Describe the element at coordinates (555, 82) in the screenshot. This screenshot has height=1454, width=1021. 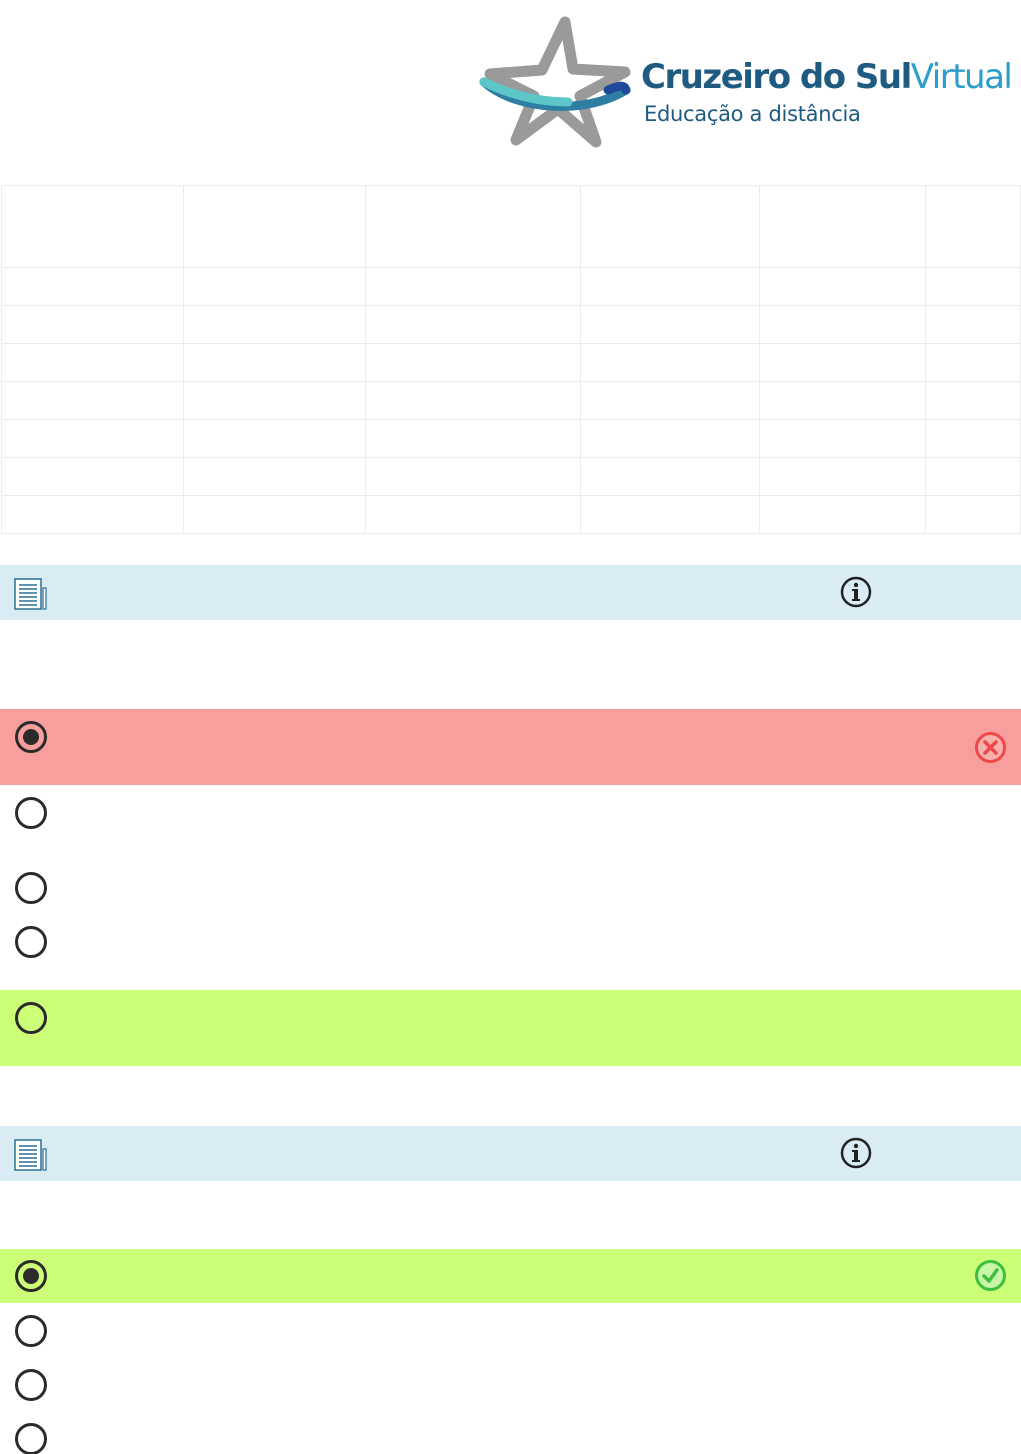
I see `star-logo-icon` at that location.